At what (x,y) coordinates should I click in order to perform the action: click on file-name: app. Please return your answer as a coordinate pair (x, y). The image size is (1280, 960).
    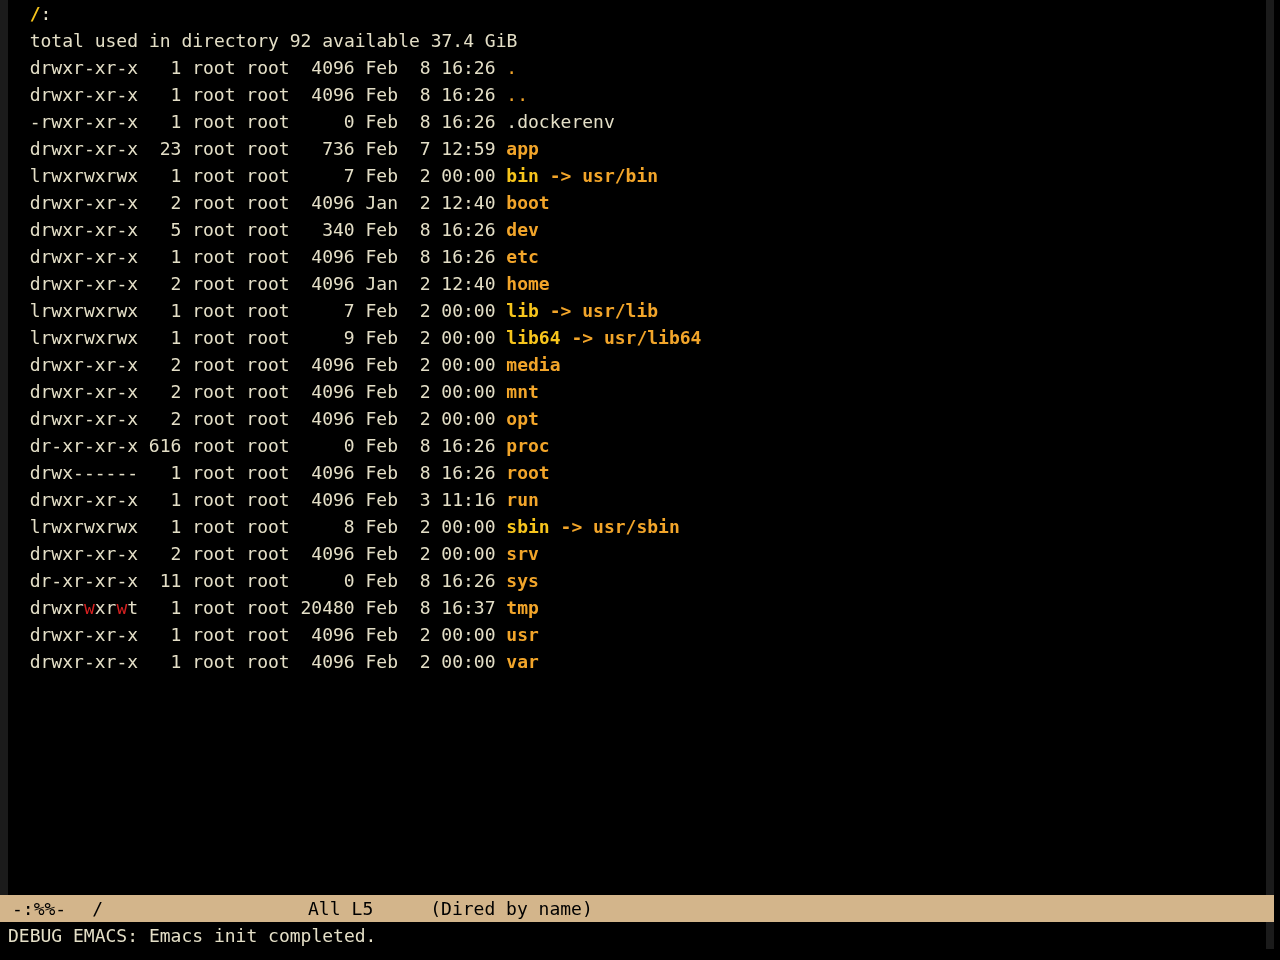
    Looking at the image, I should click on (522, 148).